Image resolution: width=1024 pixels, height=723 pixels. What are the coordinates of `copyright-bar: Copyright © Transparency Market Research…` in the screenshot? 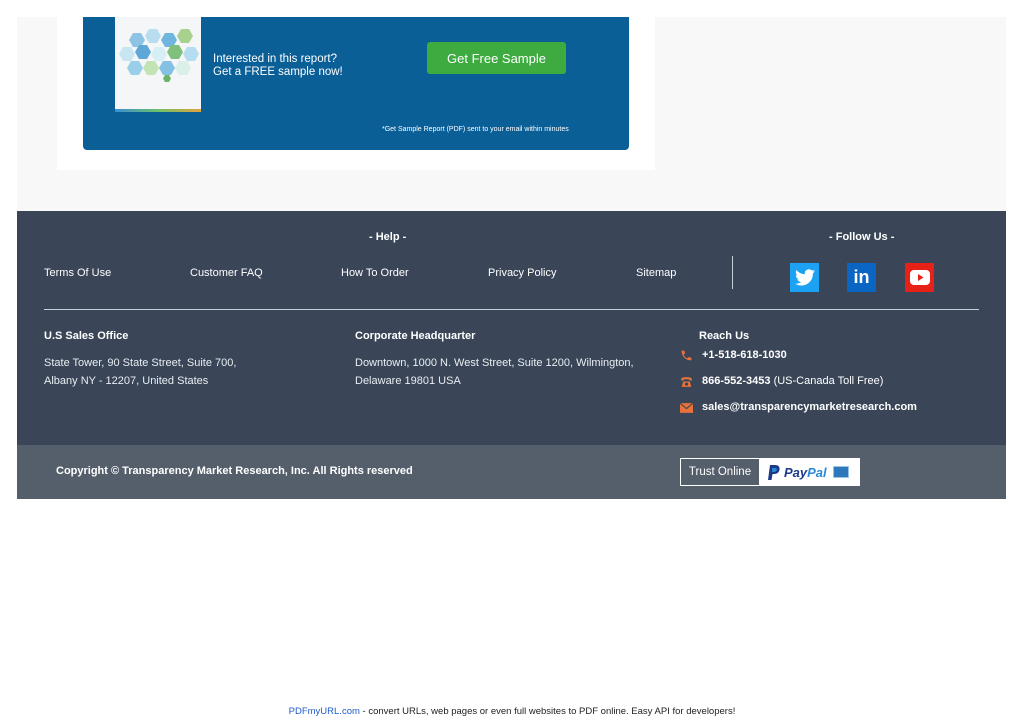 It's located at (511, 472).